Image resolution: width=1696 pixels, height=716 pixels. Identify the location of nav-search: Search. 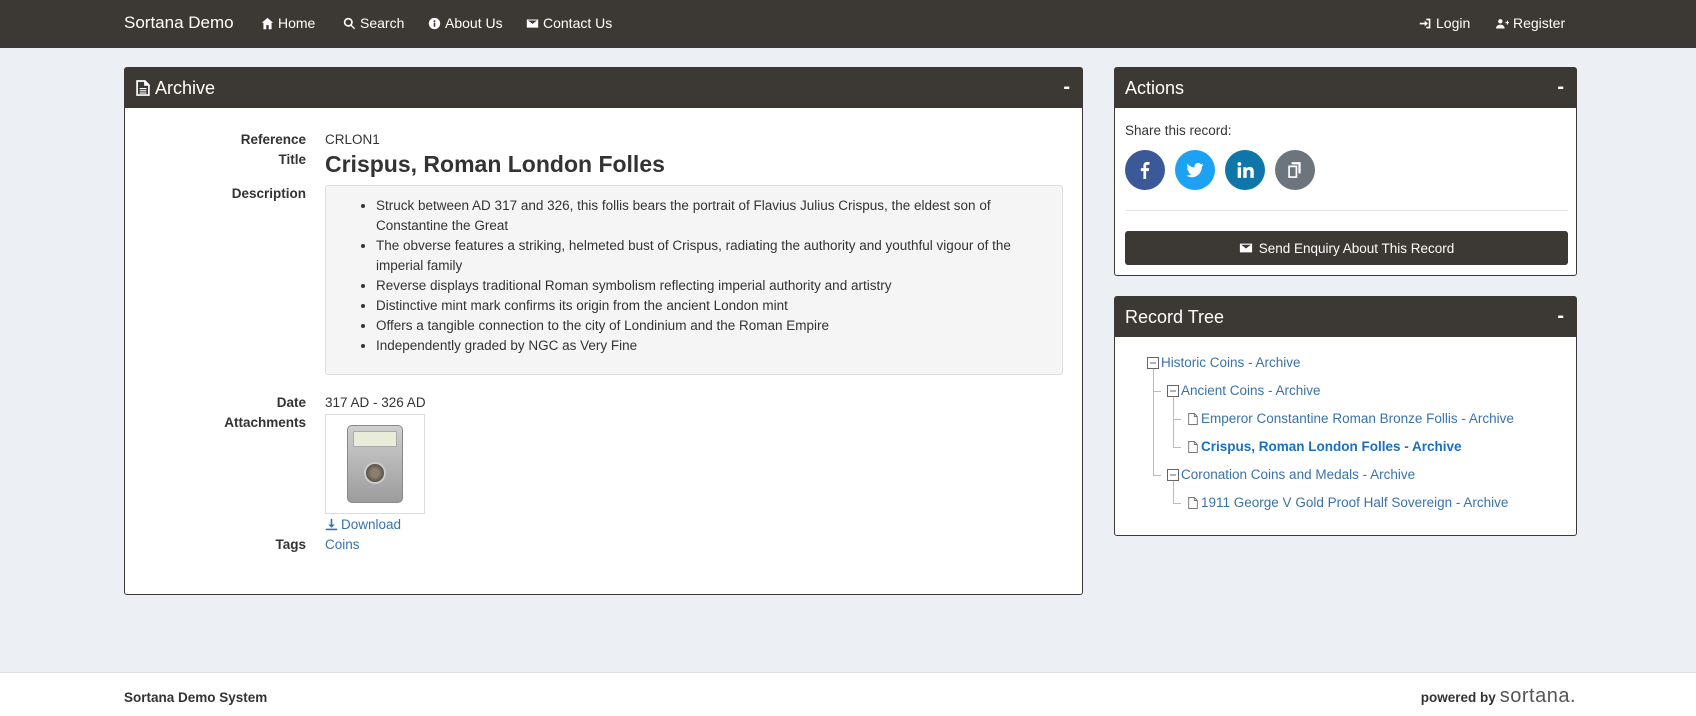
(373, 23).